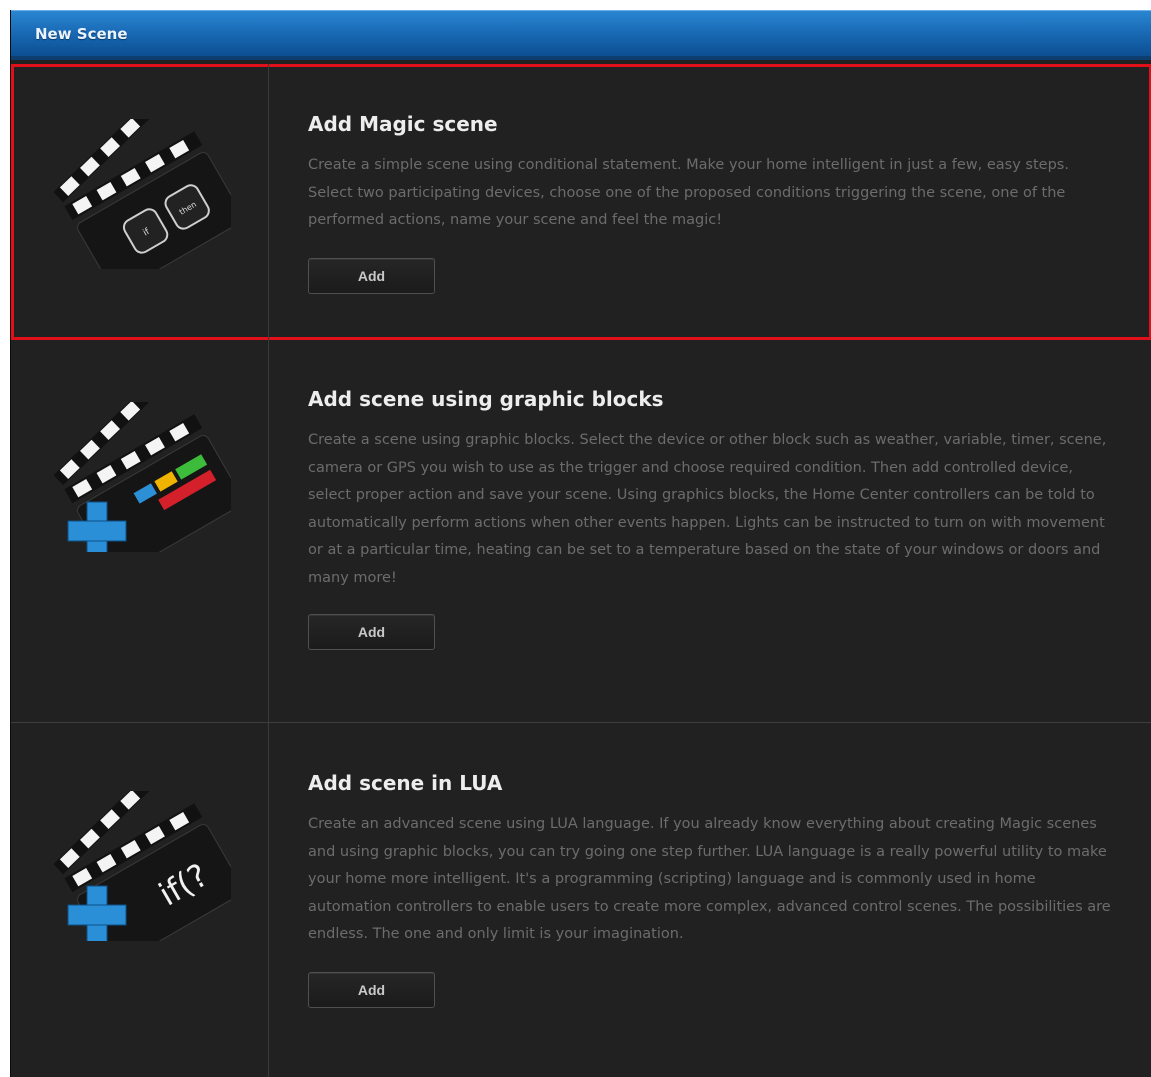 The width and height of the screenshot is (1151, 1077). I want to click on add-magic-scene-button: Add, so click(371, 275).